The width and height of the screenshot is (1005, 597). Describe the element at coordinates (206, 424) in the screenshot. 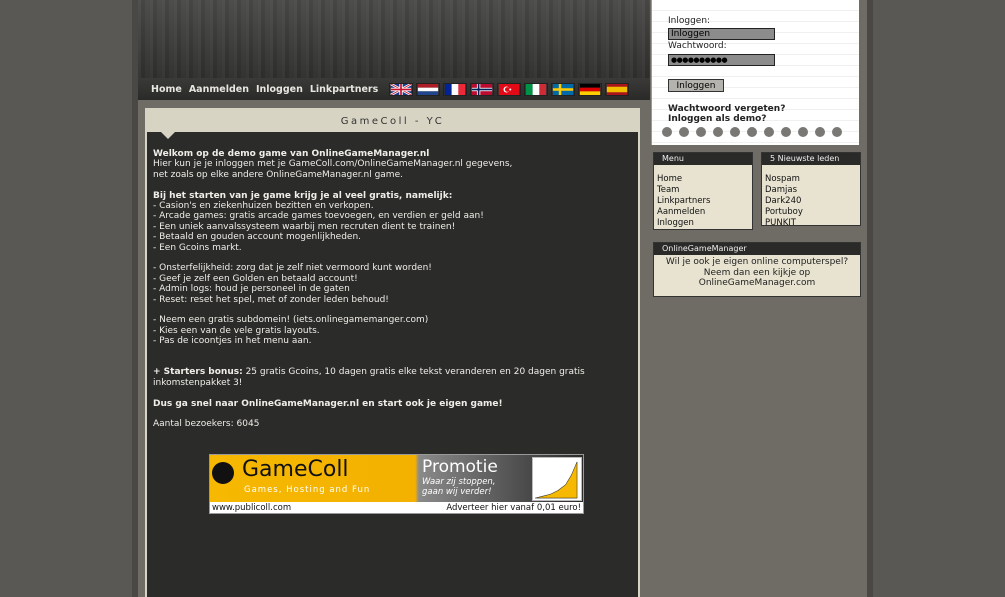

I see `visitor-count: Aantal bezoekers: 6045` at that location.